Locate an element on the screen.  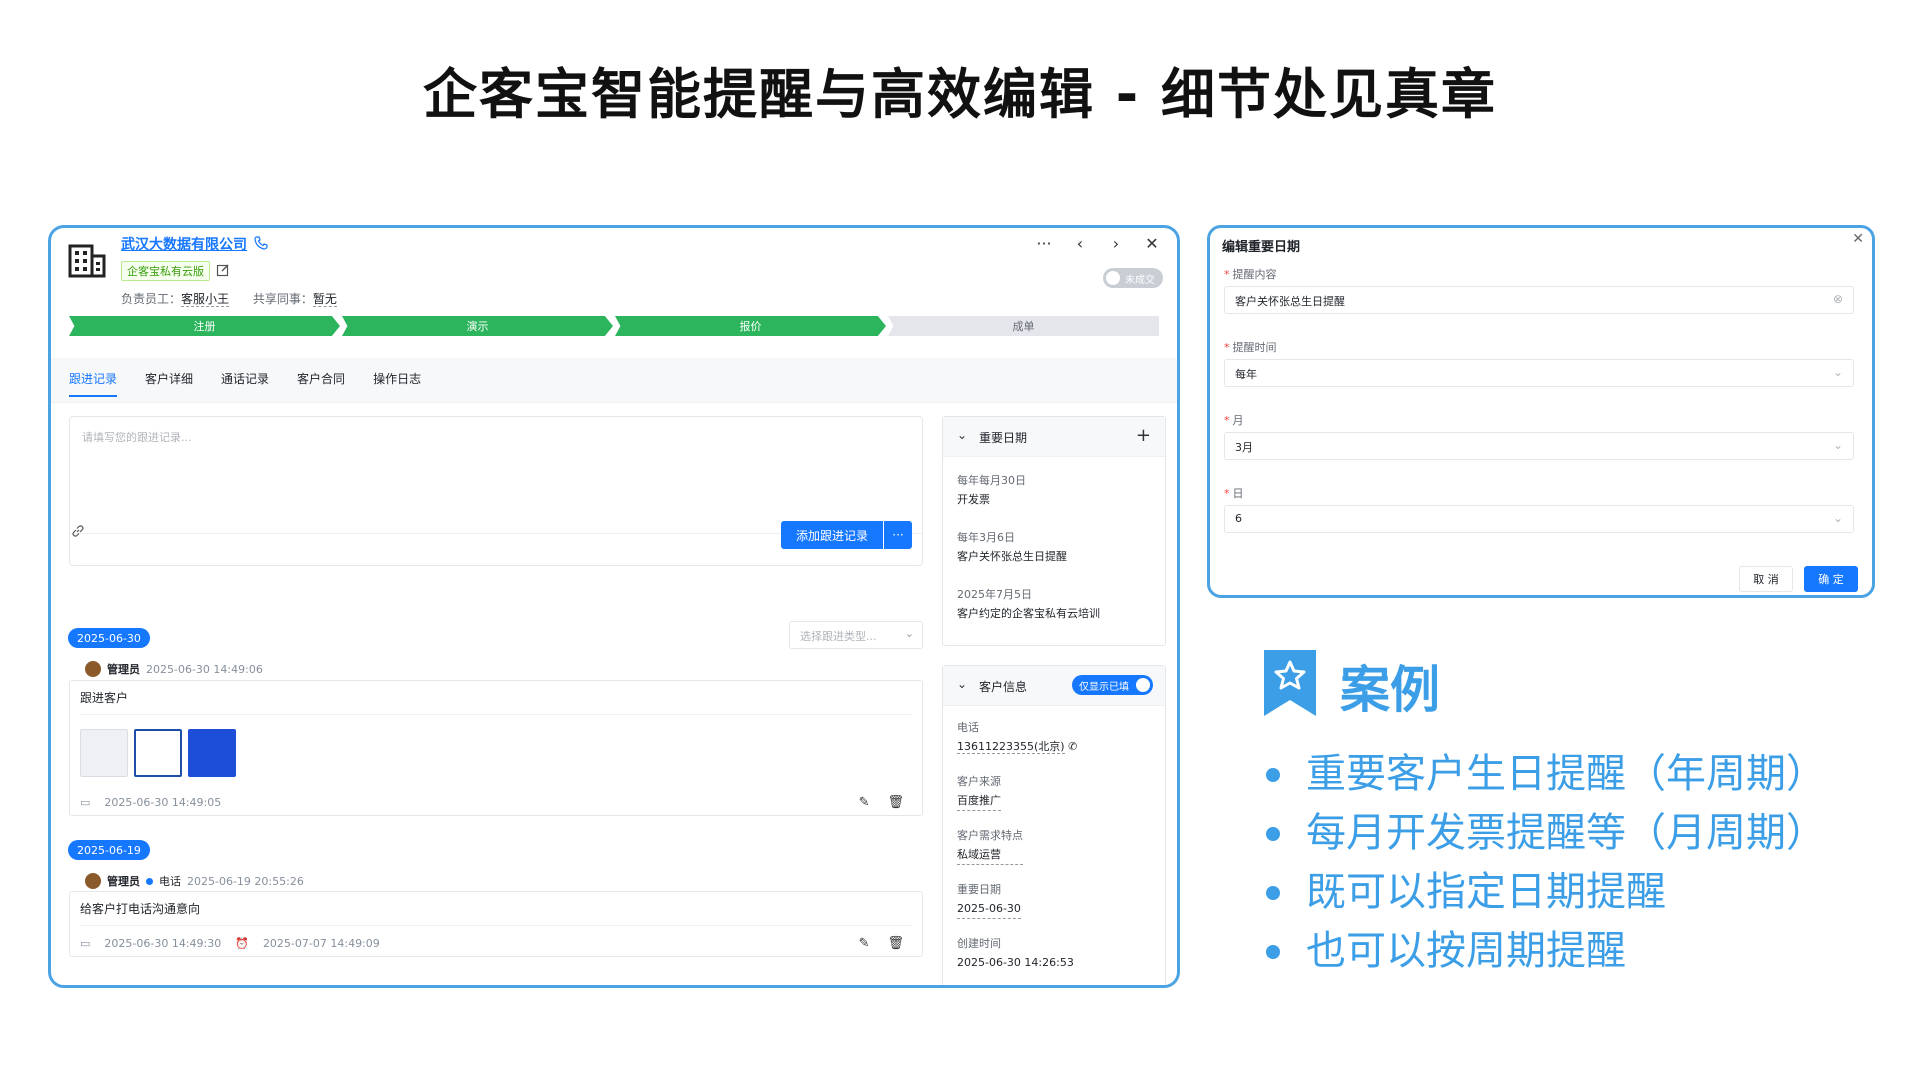
card-title: 重要日期 is located at coordinates (1003, 438).